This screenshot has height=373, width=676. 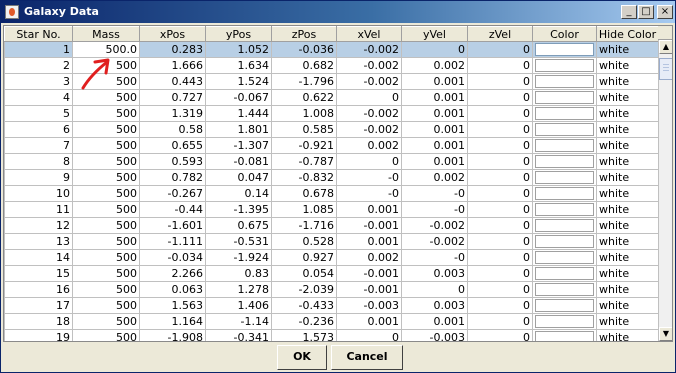 I want to click on table-cell: -1.796, so click(x=304, y=81).